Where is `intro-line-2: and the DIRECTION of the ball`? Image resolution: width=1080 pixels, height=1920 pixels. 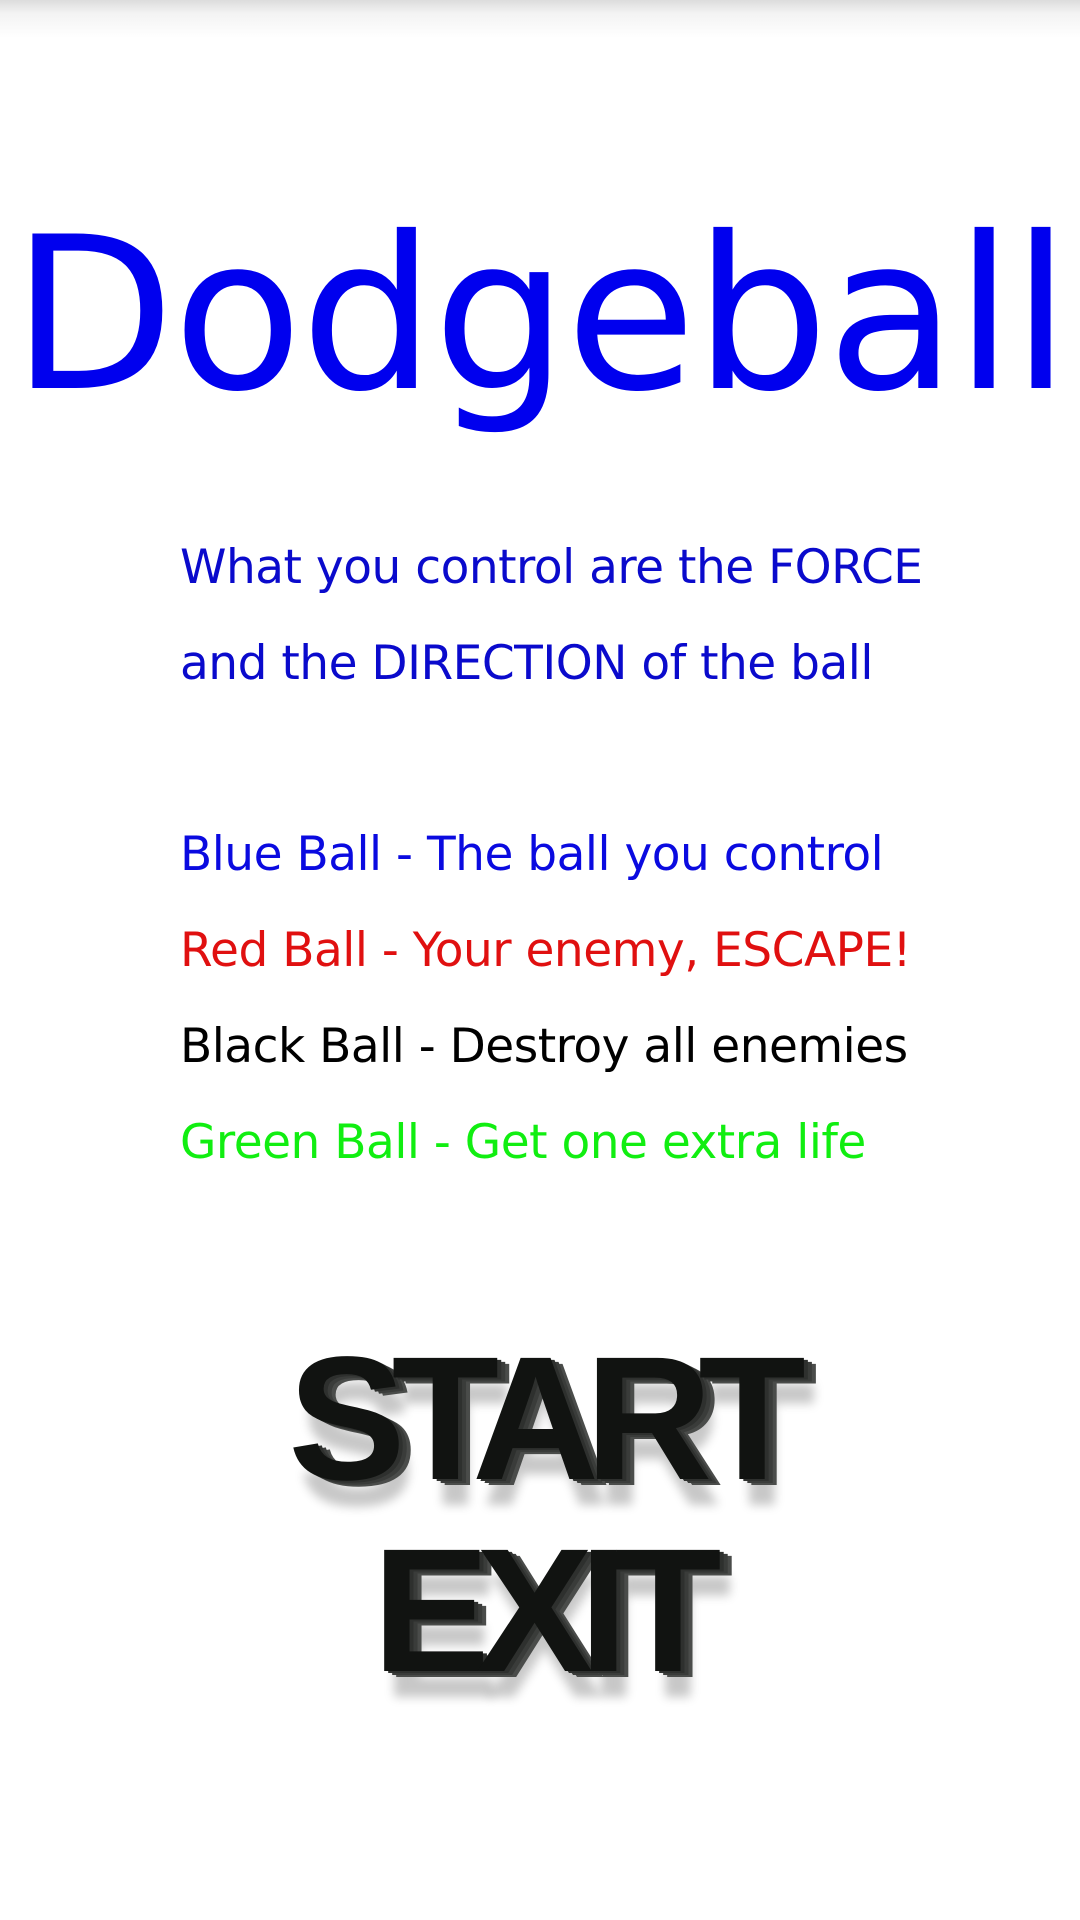
intro-line-2: and the DIRECTION of the ball is located at coordinates (526, 663).